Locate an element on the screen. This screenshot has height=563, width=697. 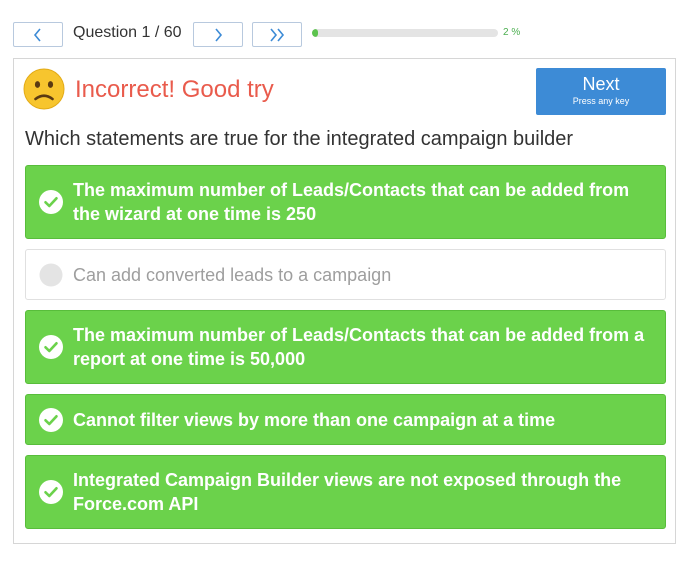
last-question-button is located at coordinates (277, 34).